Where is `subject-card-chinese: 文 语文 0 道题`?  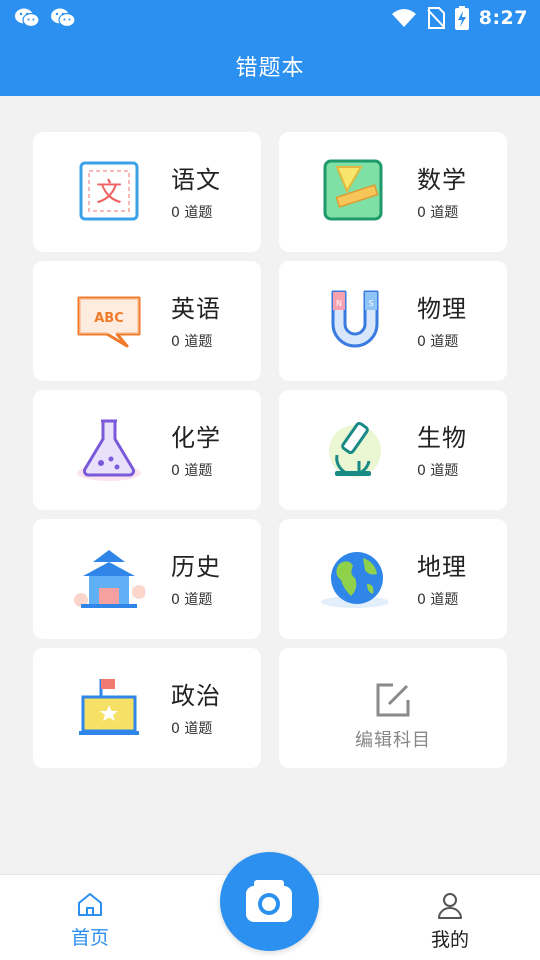 subject-card-chinese: 文 语文 0 道题 is located at coordinates (147, 192).